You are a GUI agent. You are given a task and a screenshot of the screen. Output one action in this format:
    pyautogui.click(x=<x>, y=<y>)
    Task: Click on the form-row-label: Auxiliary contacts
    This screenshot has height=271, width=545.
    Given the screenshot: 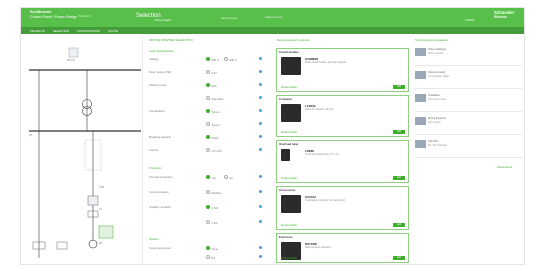 What is the action you would take?
    pyautogui.click(x=160, y=207)
    